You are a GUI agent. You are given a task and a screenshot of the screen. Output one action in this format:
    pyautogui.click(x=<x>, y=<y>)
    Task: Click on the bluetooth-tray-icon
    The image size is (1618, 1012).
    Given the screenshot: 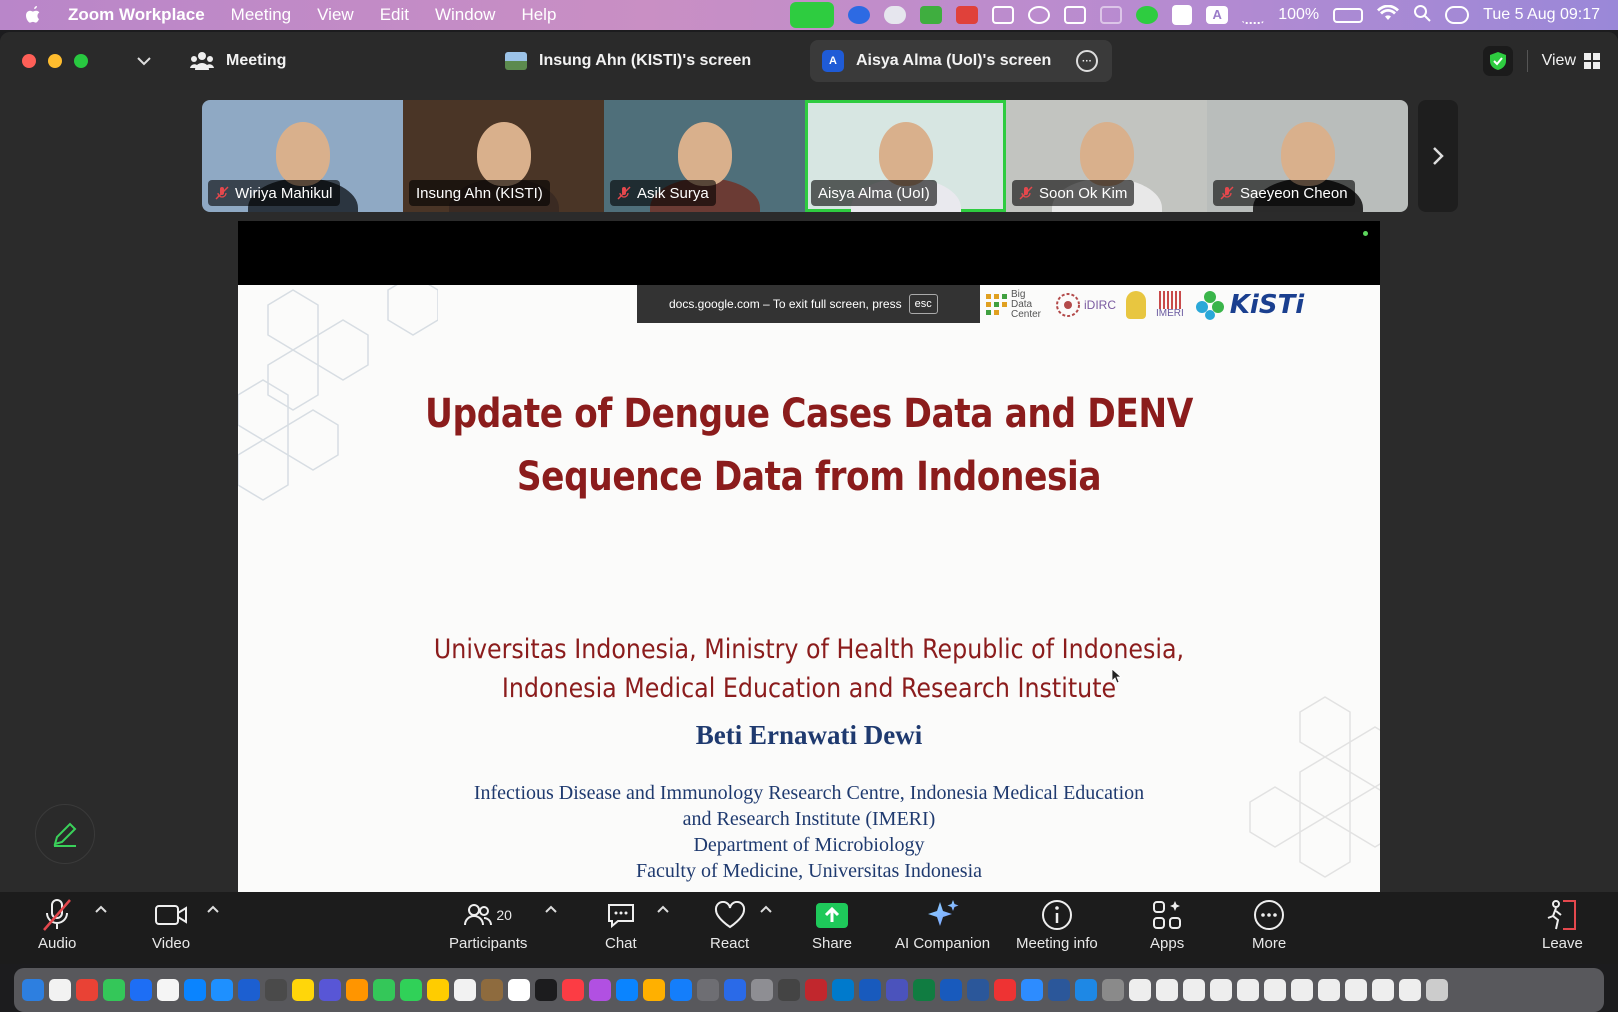 What is the action you would take?
    pyautogui.click(x=1253, y=15)
    